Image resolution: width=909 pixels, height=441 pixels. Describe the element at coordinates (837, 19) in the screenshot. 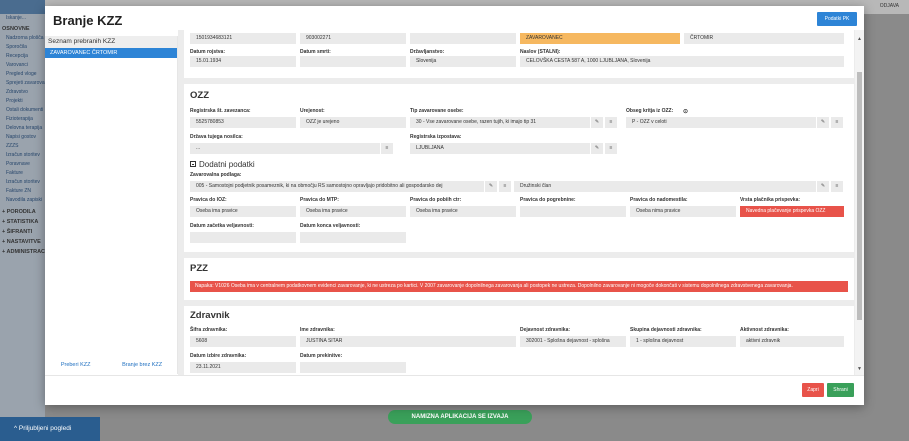

I see `podatki-pk-button: Podatki PK` at that location.